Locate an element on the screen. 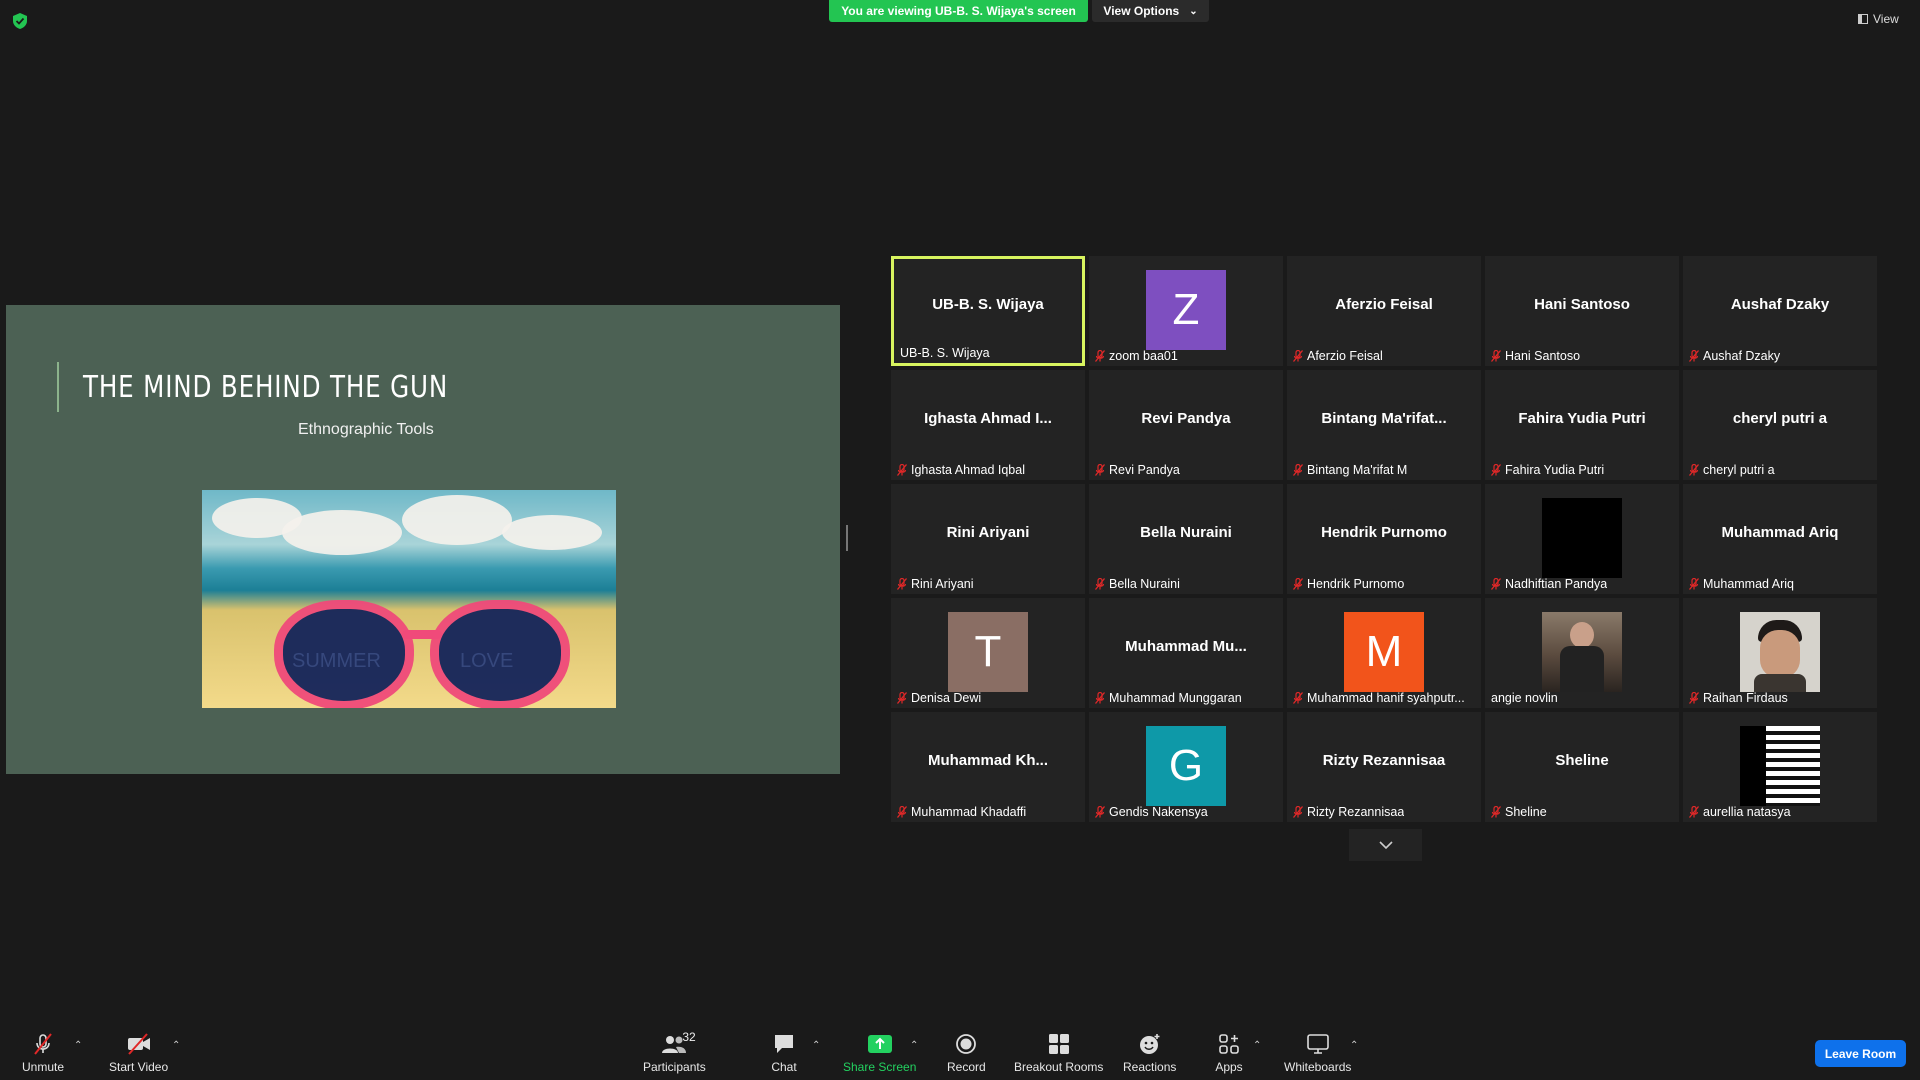  record-button: Record is located at coordinates (966, 1053).